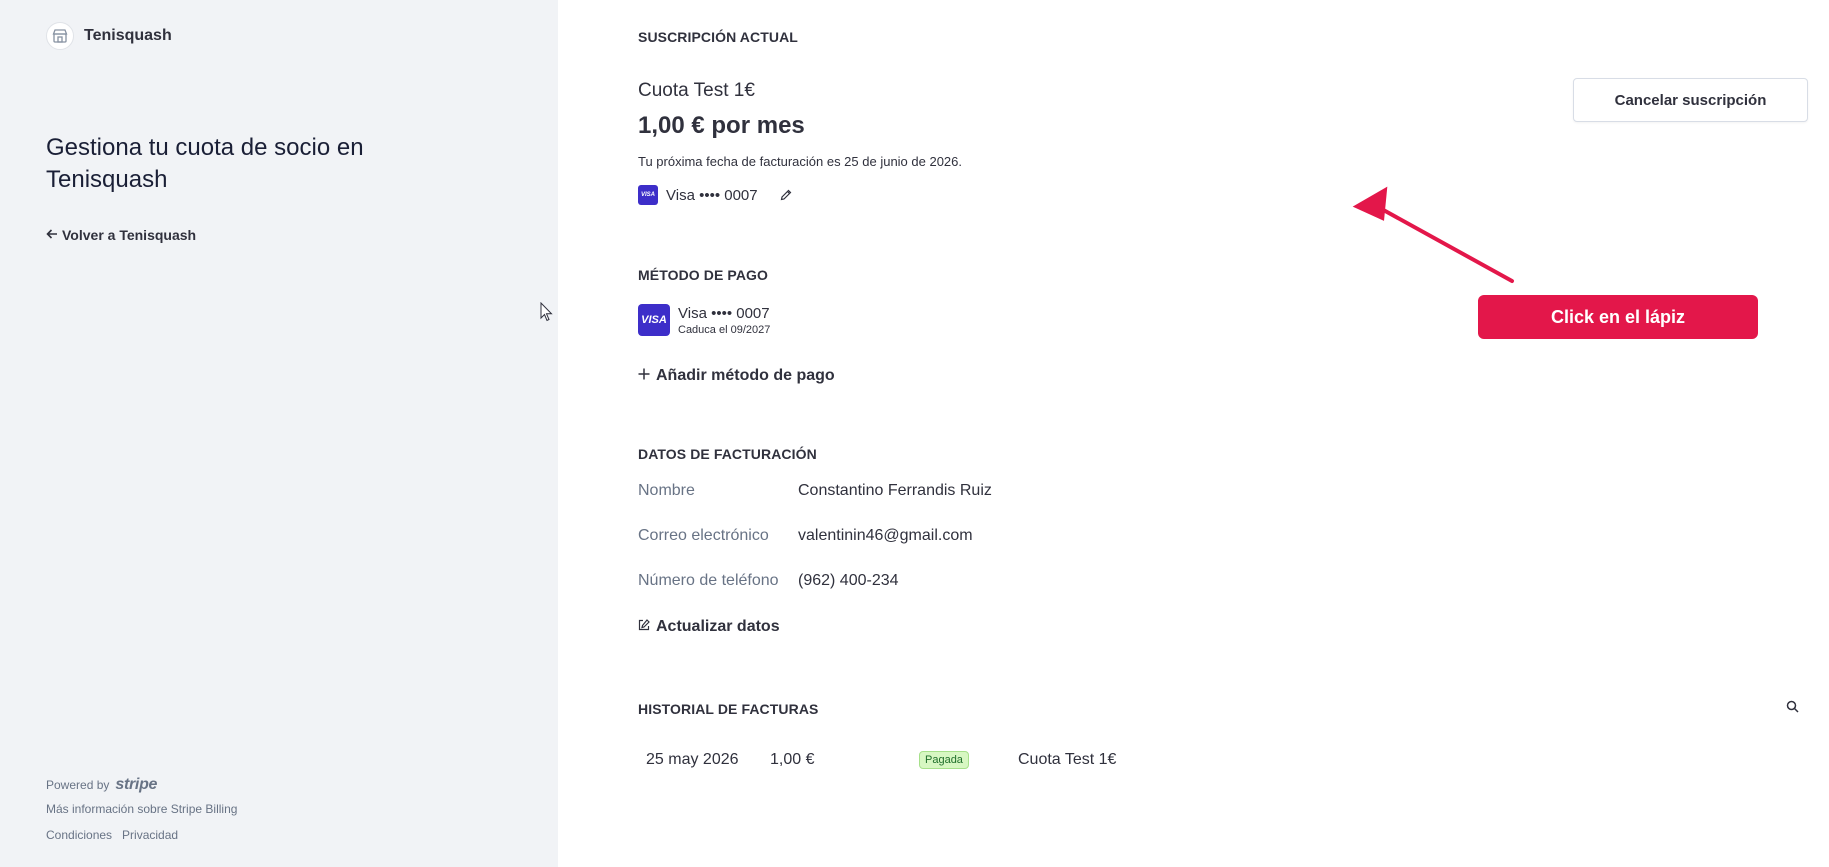 Image resolution: width=1829 pixels, height=867 pixels. What do you see at coordinates (786, 195) in the screenshot?
I see `pencil-icon` at bounding box center [786, 195].